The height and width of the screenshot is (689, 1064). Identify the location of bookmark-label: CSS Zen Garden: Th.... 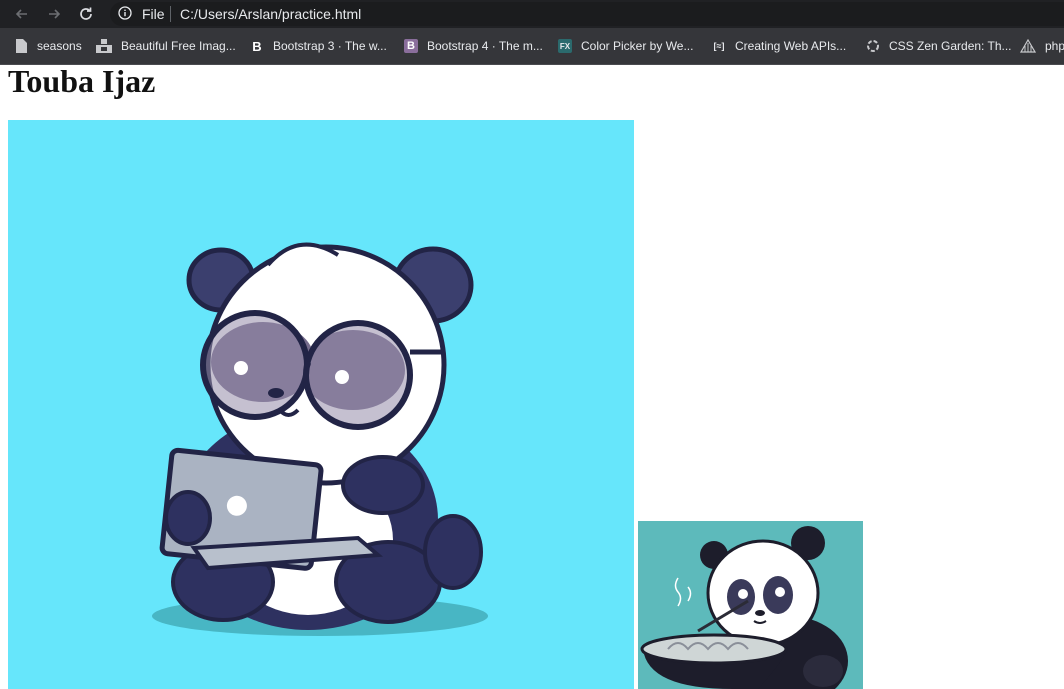
(950, 46).